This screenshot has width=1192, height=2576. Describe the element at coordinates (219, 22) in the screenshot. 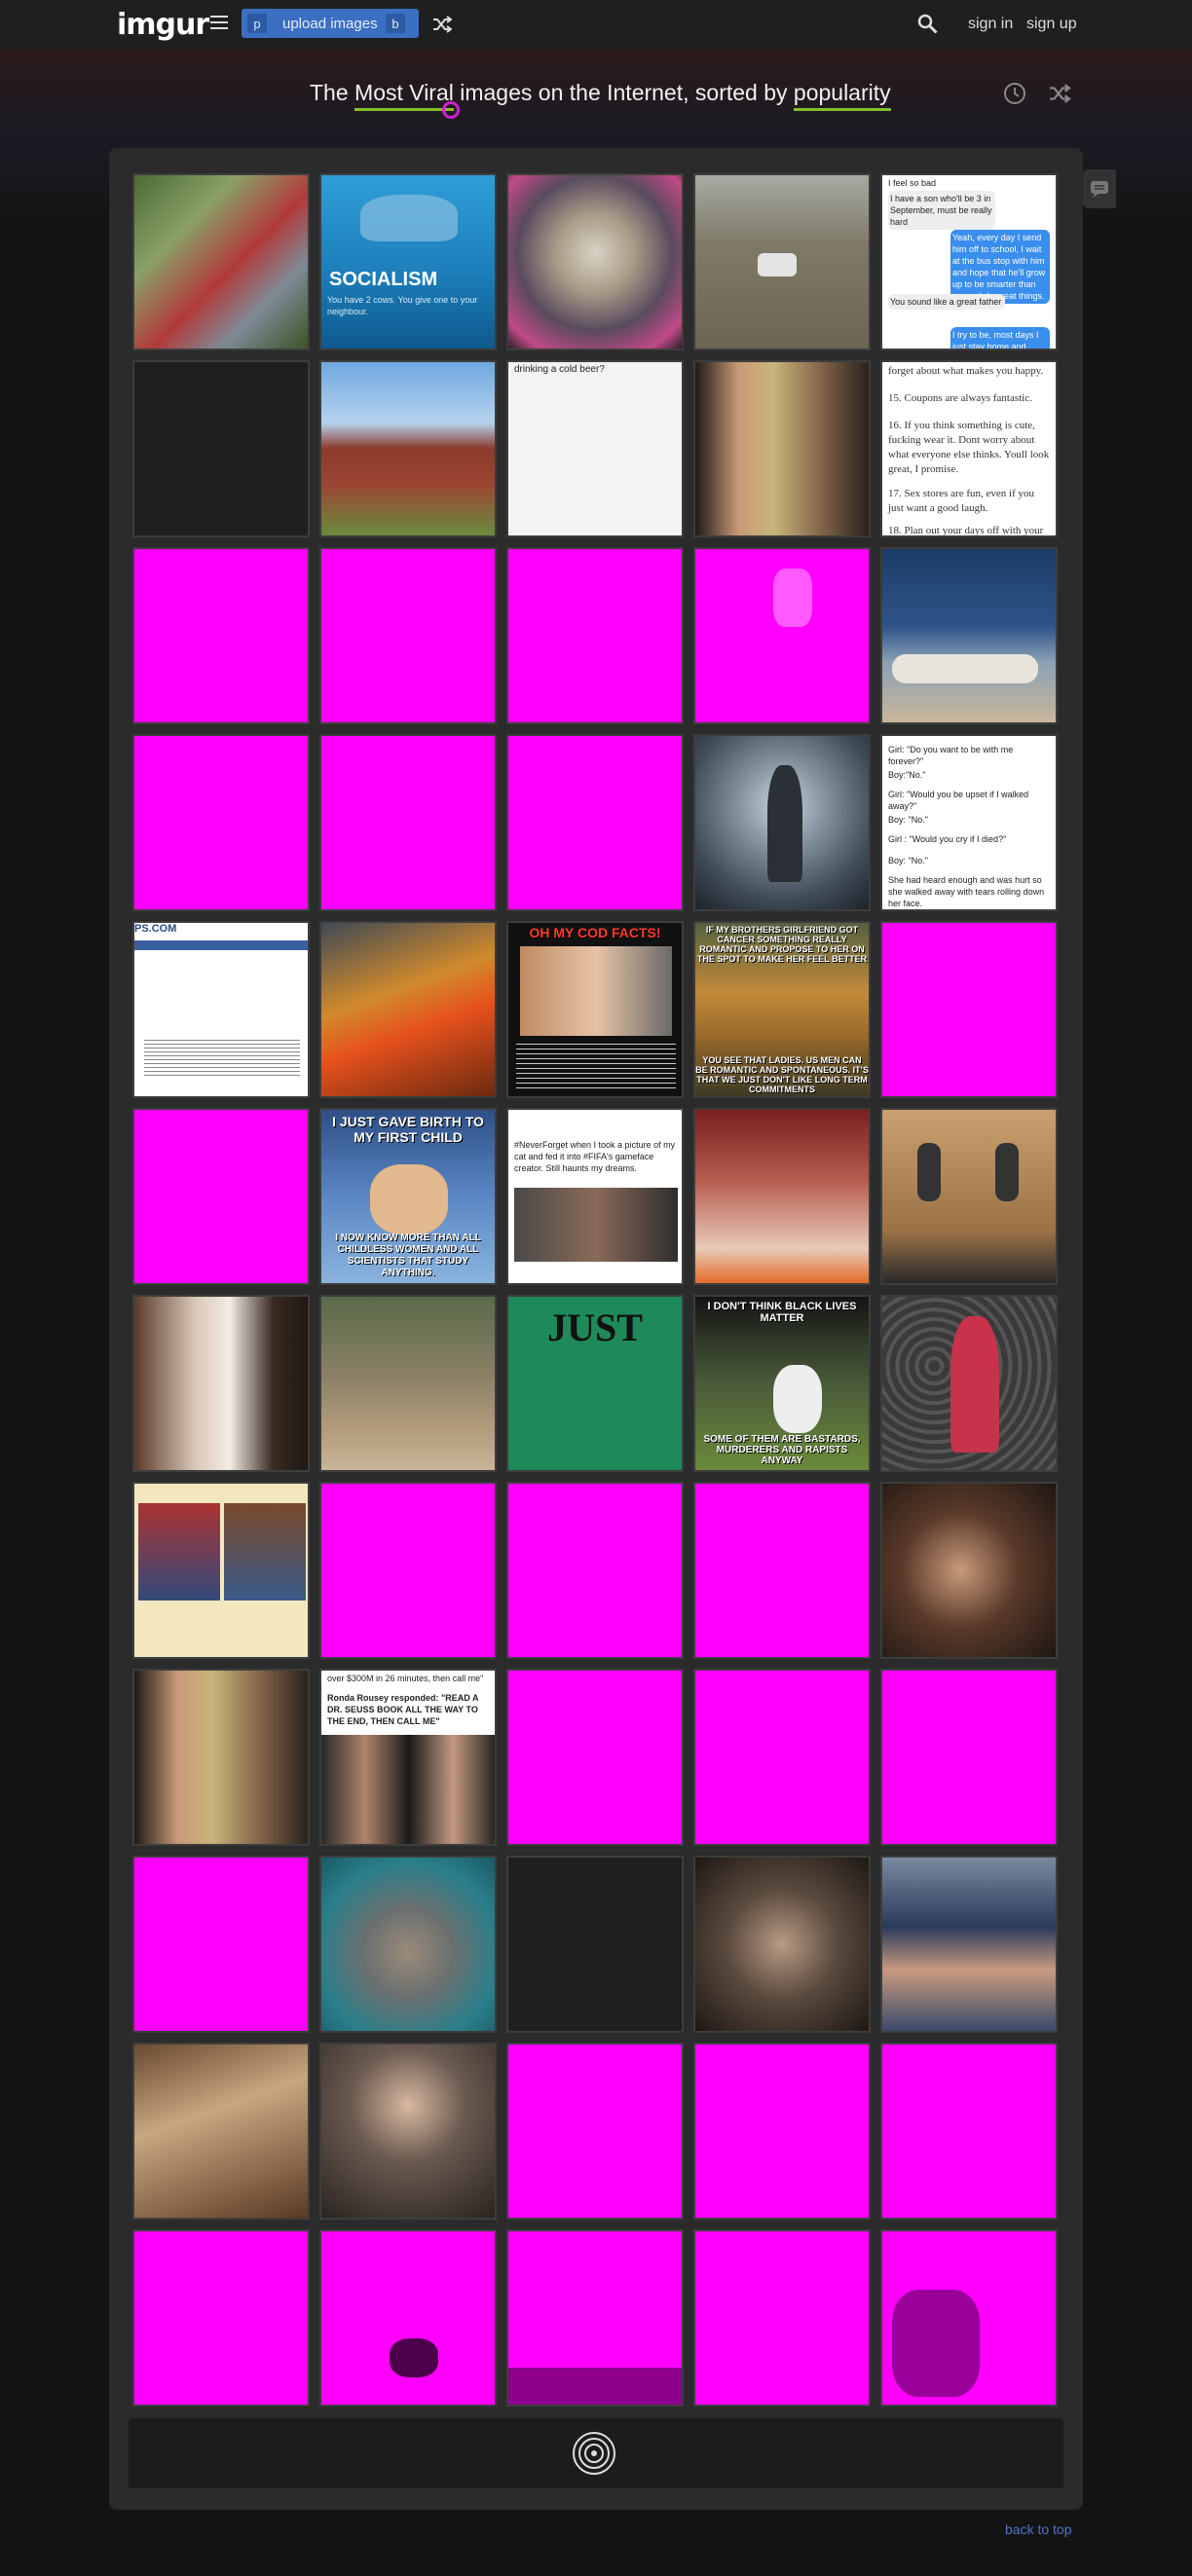

I see `menu-icon` at that location.